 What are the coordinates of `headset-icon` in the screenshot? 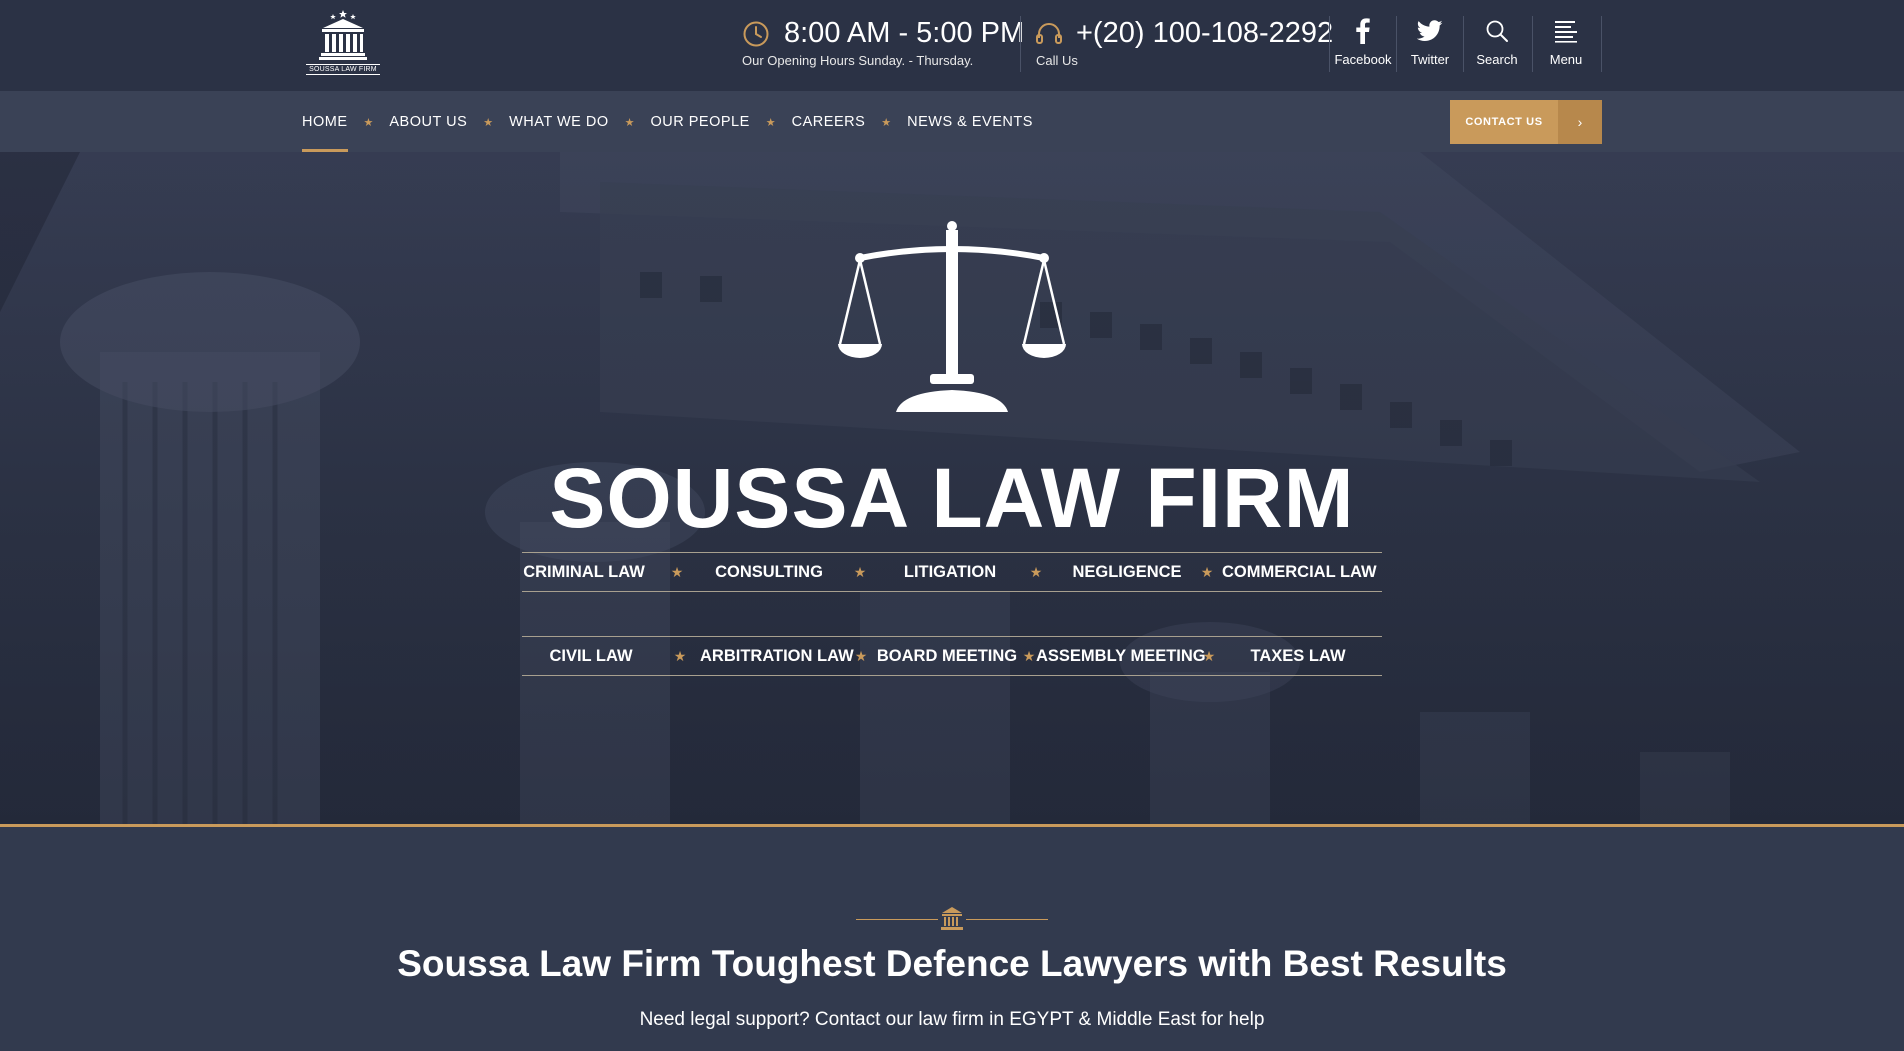 It's located at (1049, 33).